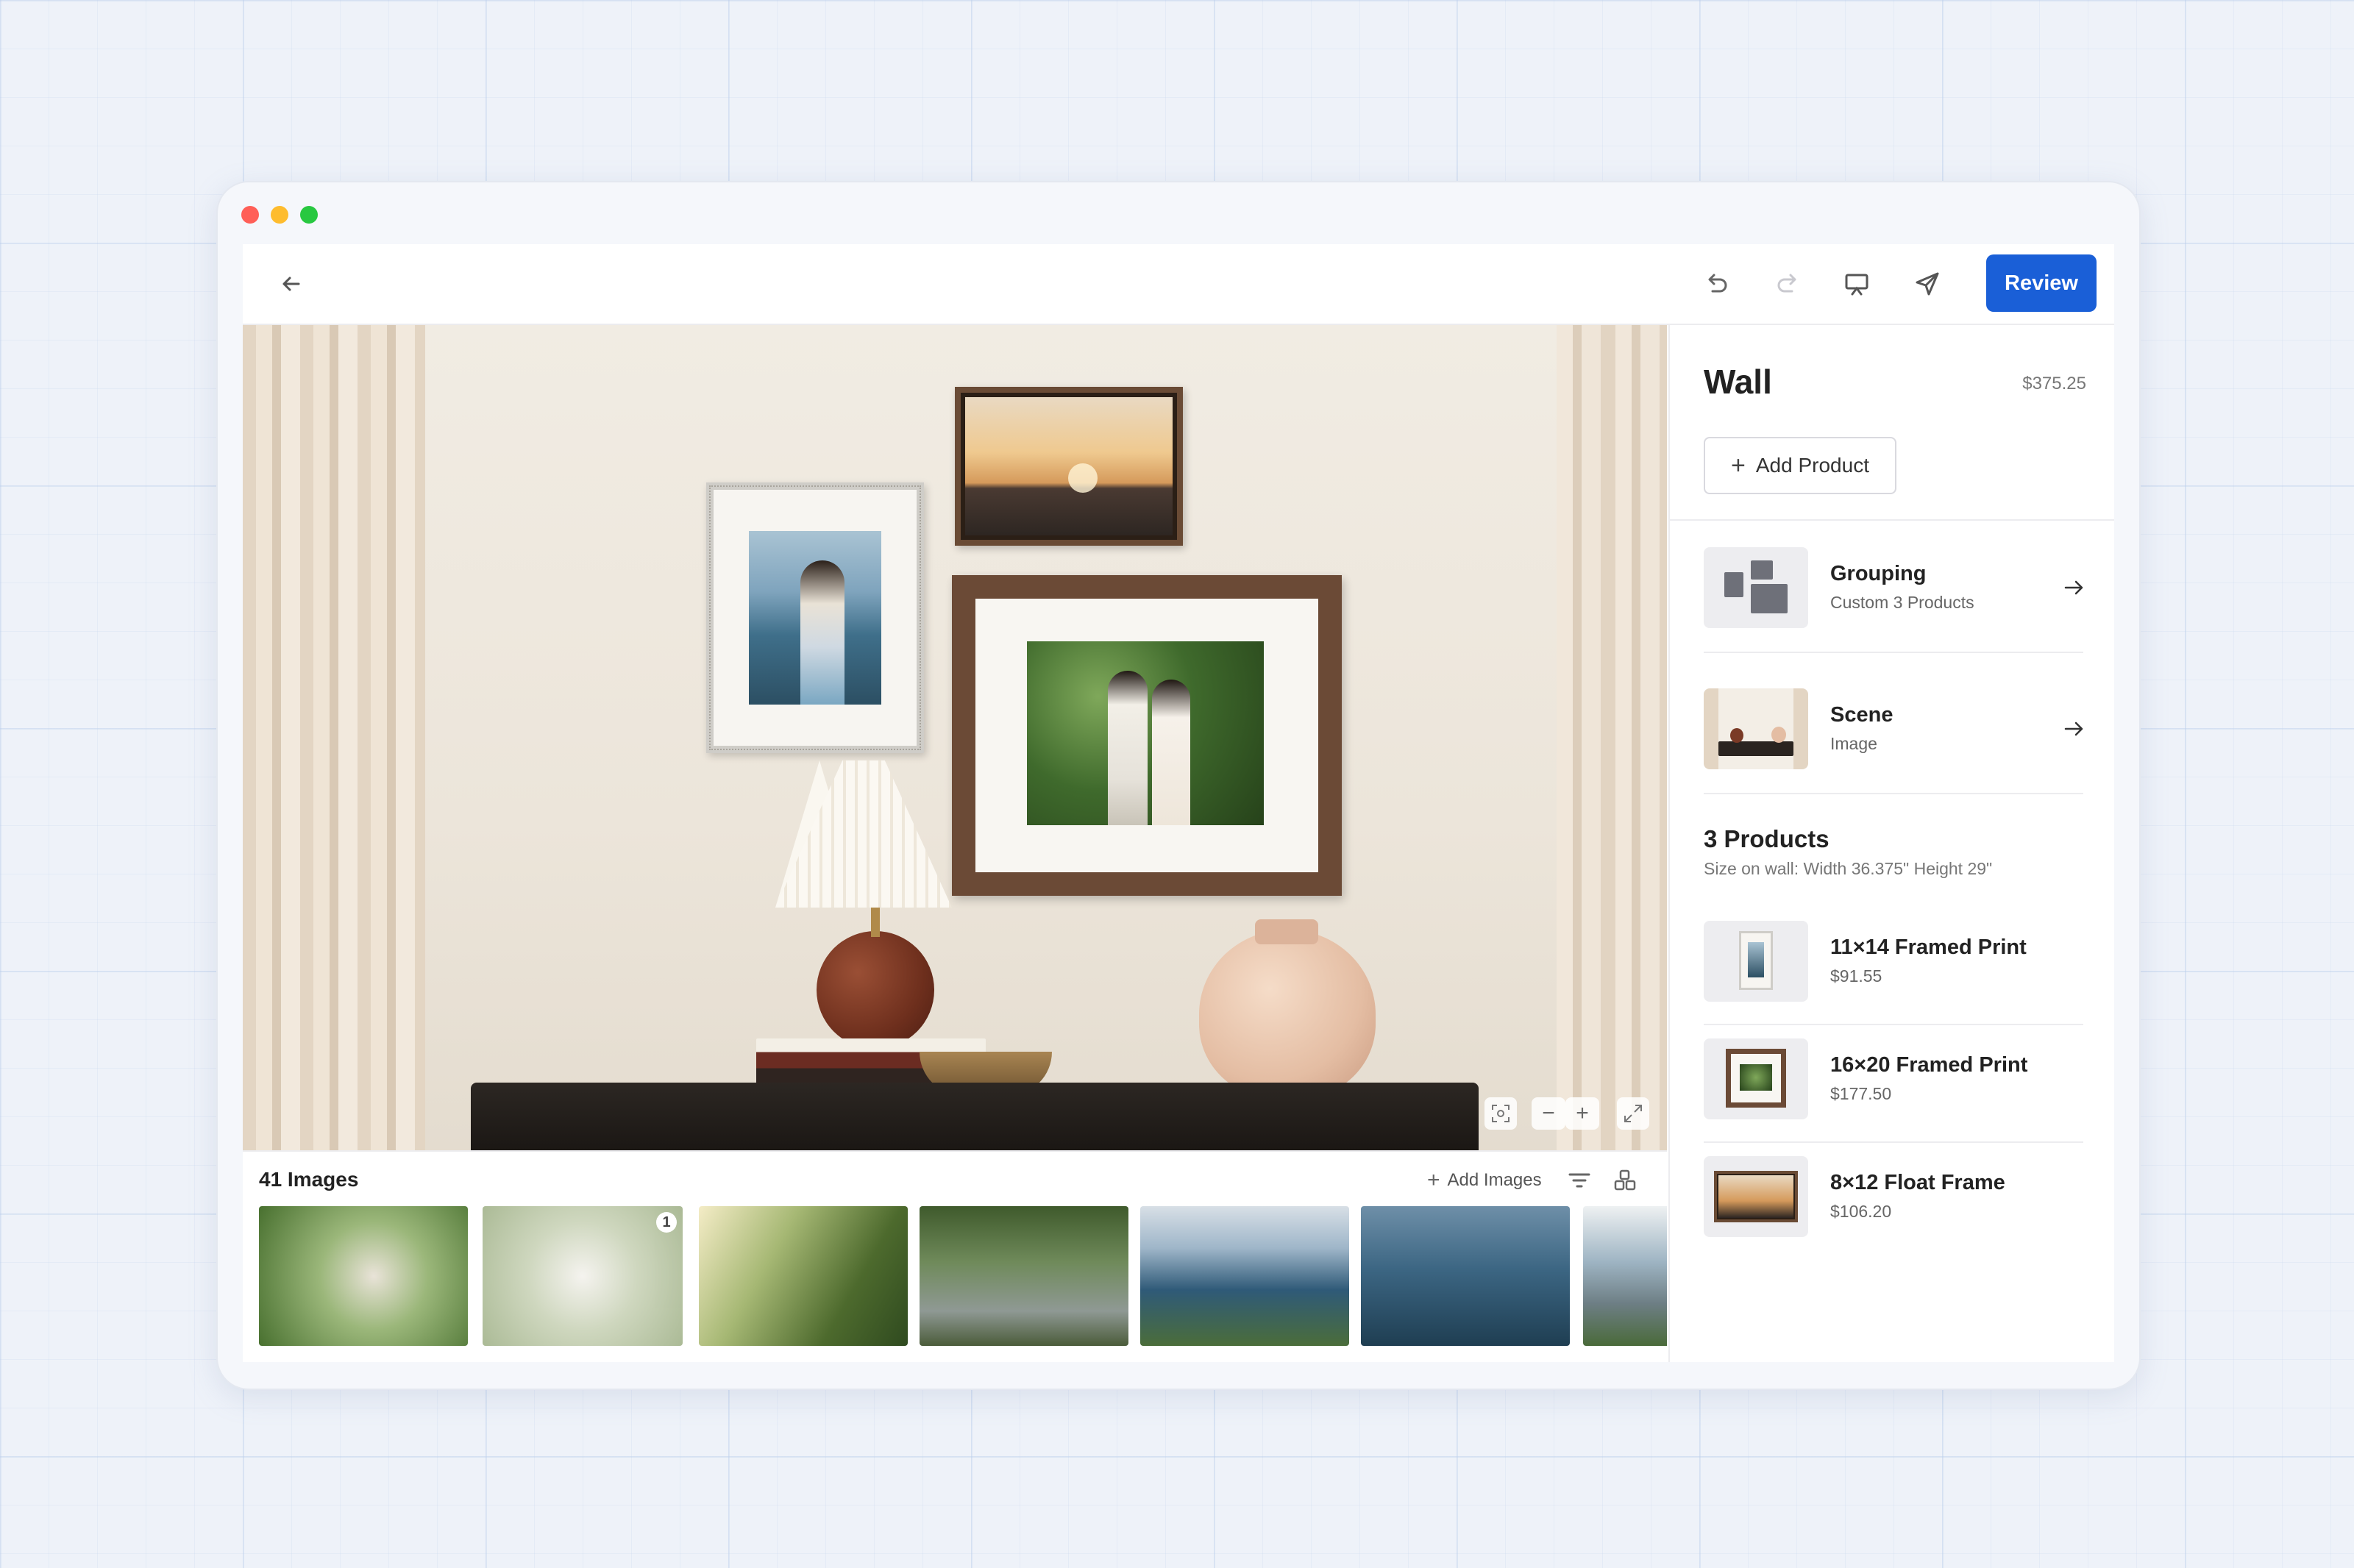 Image resolution: width=2354 pixels, height=1568 pixels. What do you see at coordinates (1738, 382) in the screenshot?
I see `panel-title: Wall` at bounding box center [1738, 382].